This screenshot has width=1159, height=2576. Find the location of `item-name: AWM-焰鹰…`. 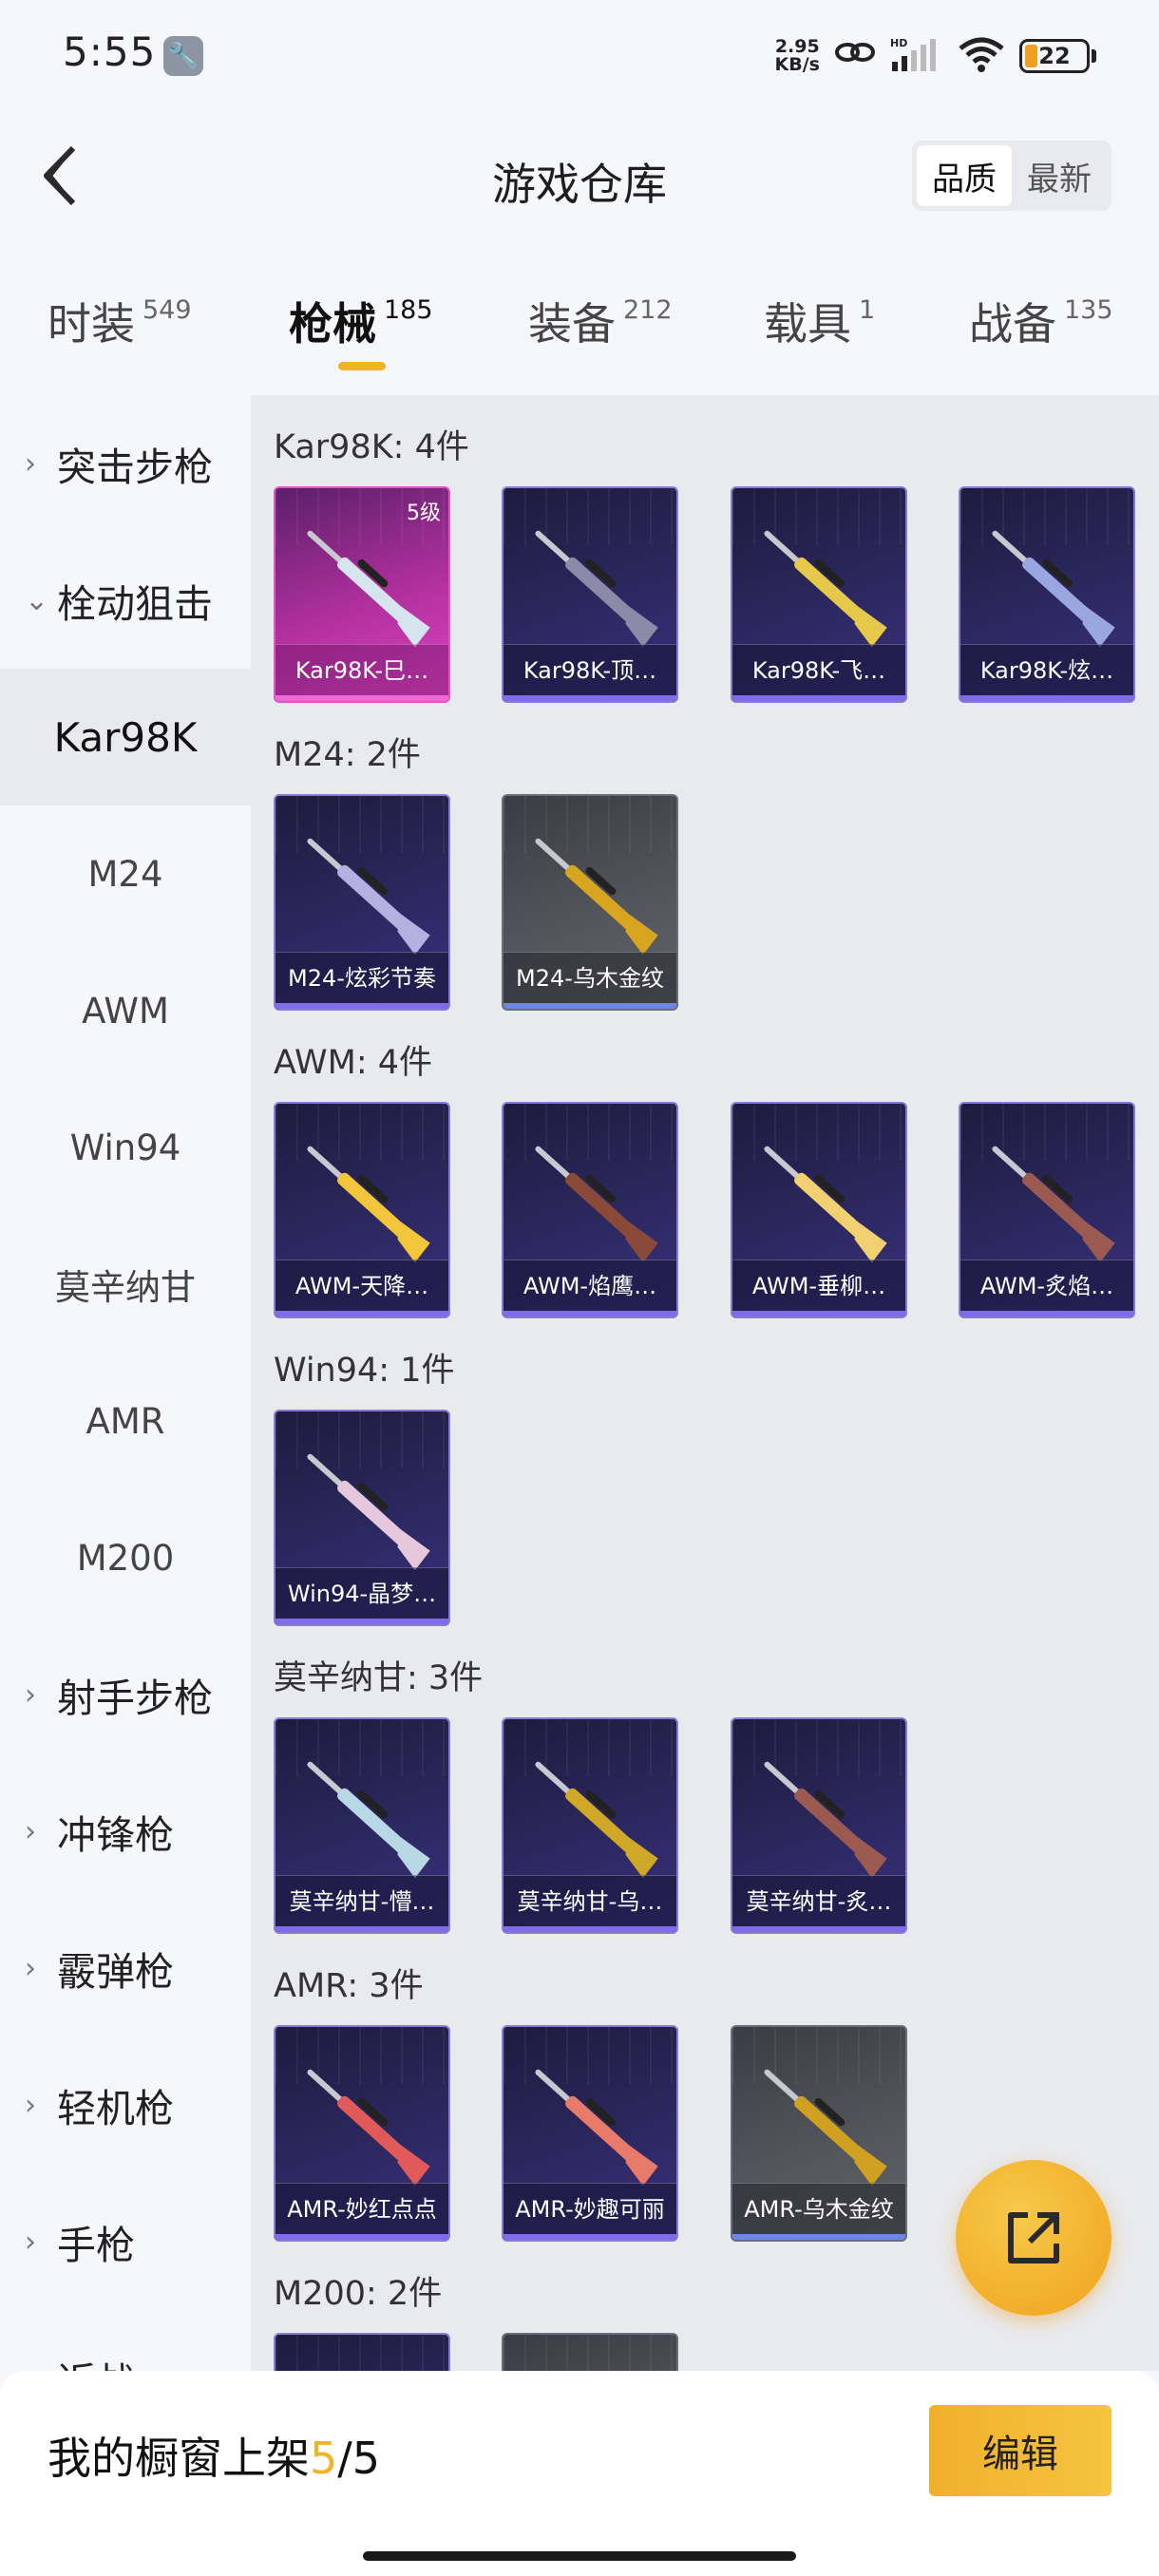

item-name: AWM-焰鹰… is located at coordinates (590, 1285).